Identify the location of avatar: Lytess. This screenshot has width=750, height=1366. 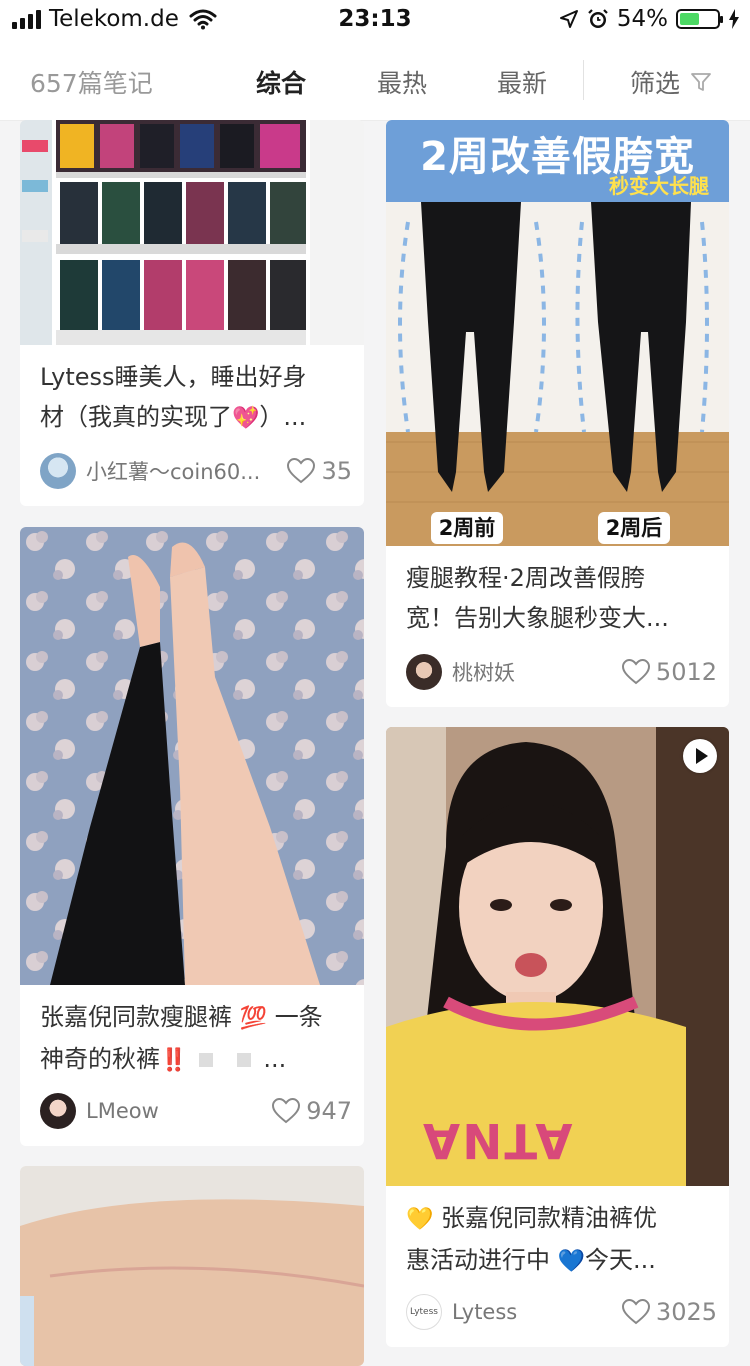
(424, 1312).